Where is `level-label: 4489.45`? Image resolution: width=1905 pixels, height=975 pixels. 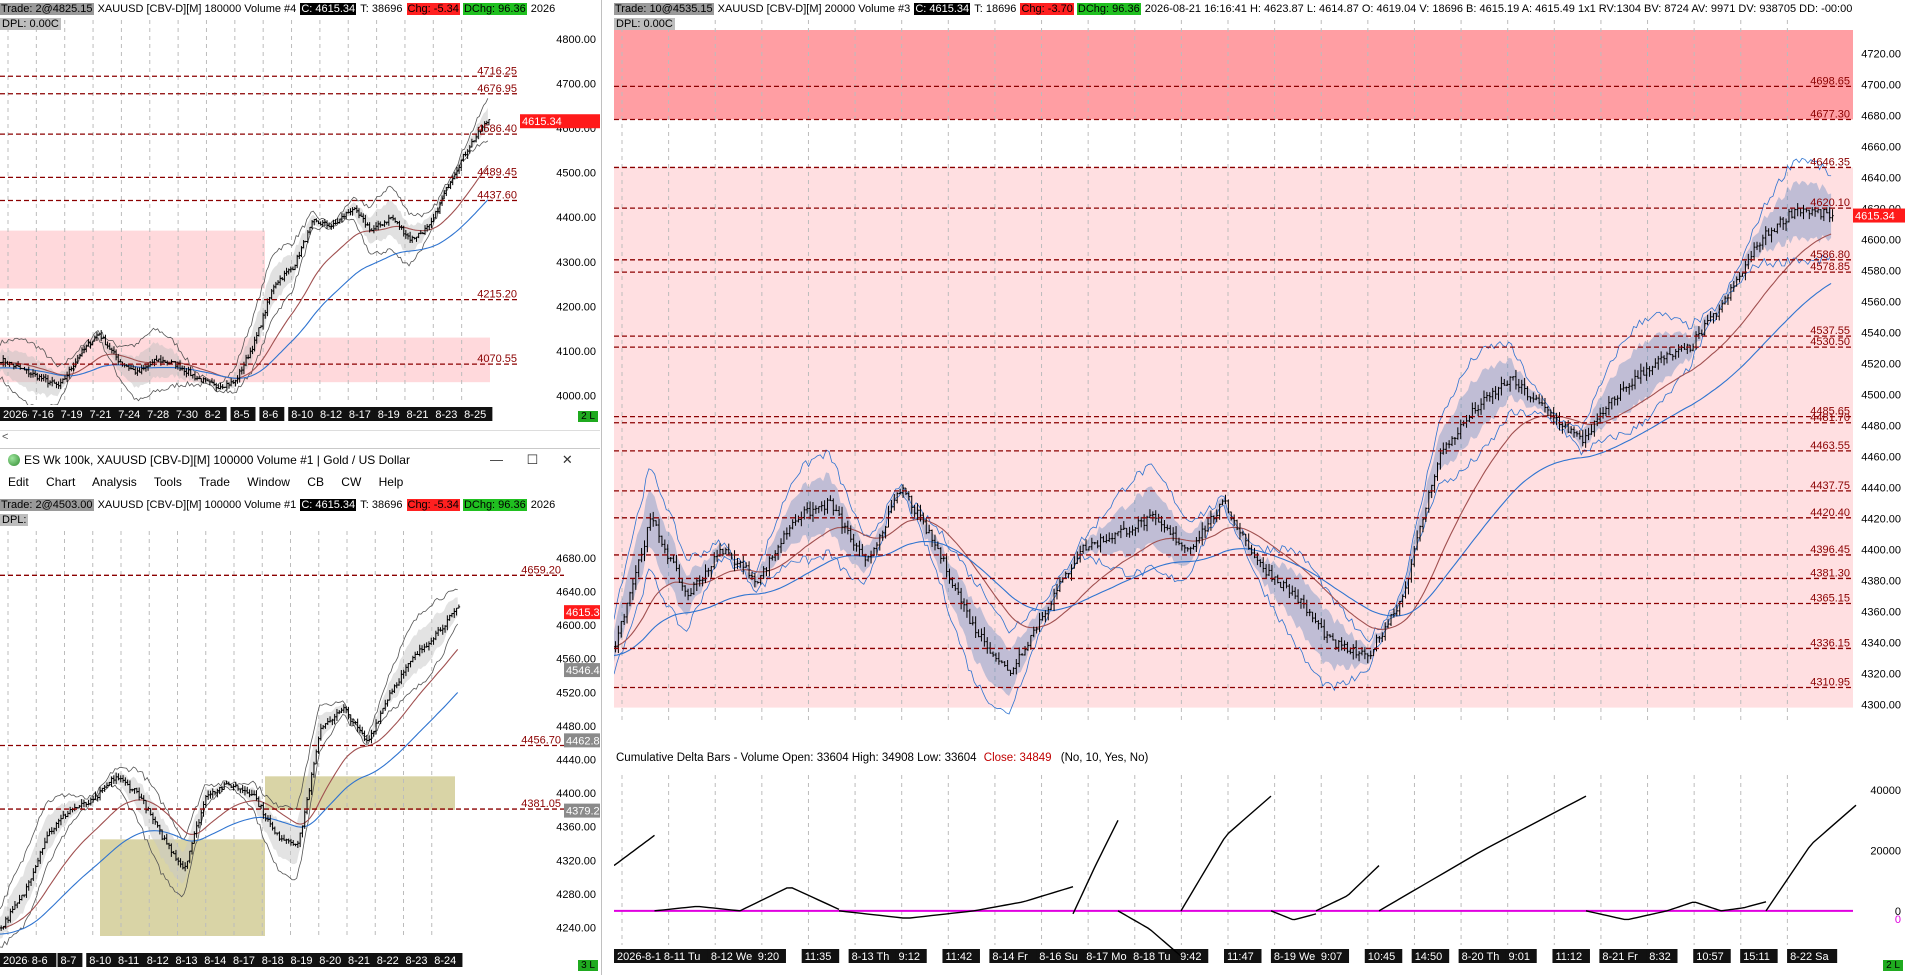
level-label: 4489.45 is located at coordinates (497, 172).